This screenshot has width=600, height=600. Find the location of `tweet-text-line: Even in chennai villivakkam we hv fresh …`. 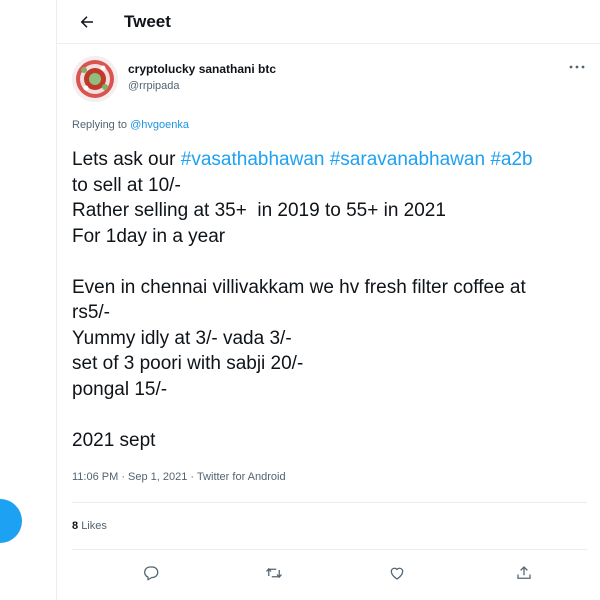

tweet-text-line: Even in chennai villivakkam we hv fresh … is located at coordinates (328, 288).